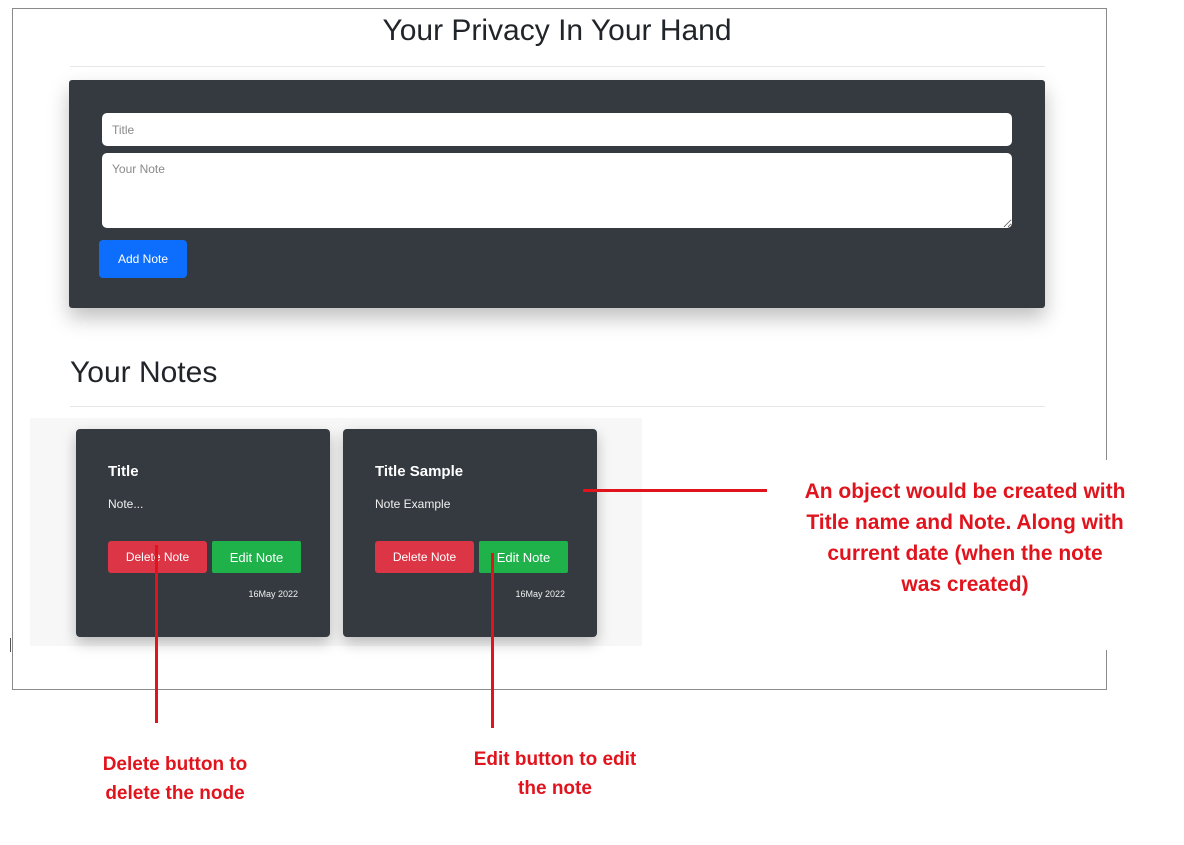 The image size is (1184, 845). Describe the element at coordinates (557, 406) in the screenshot. I see `notes-divider` at that location.